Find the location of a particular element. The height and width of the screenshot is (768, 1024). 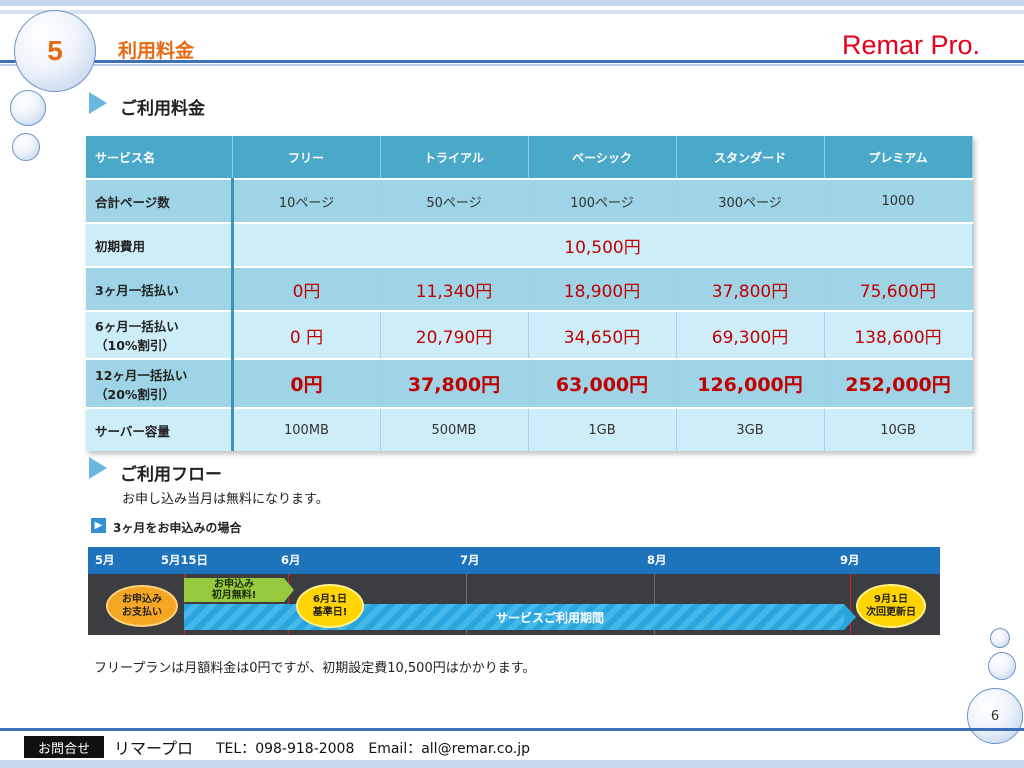

footer-rule is located at coordinates (512, 729).